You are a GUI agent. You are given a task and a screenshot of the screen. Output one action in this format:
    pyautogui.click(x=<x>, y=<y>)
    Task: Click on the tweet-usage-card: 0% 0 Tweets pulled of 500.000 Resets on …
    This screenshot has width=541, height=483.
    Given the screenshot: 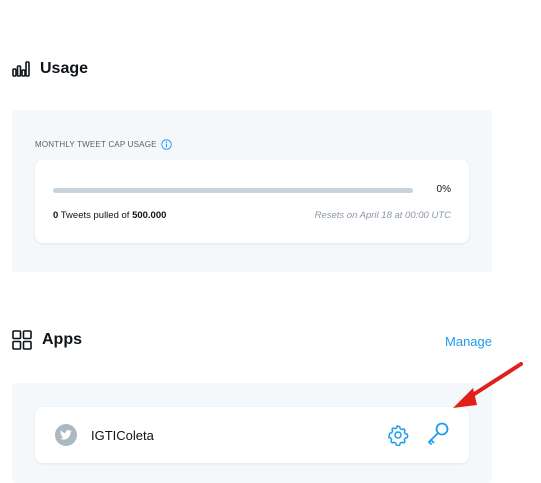 What is the action you would take?
    pyautogui.click(x=252, y=201)
    